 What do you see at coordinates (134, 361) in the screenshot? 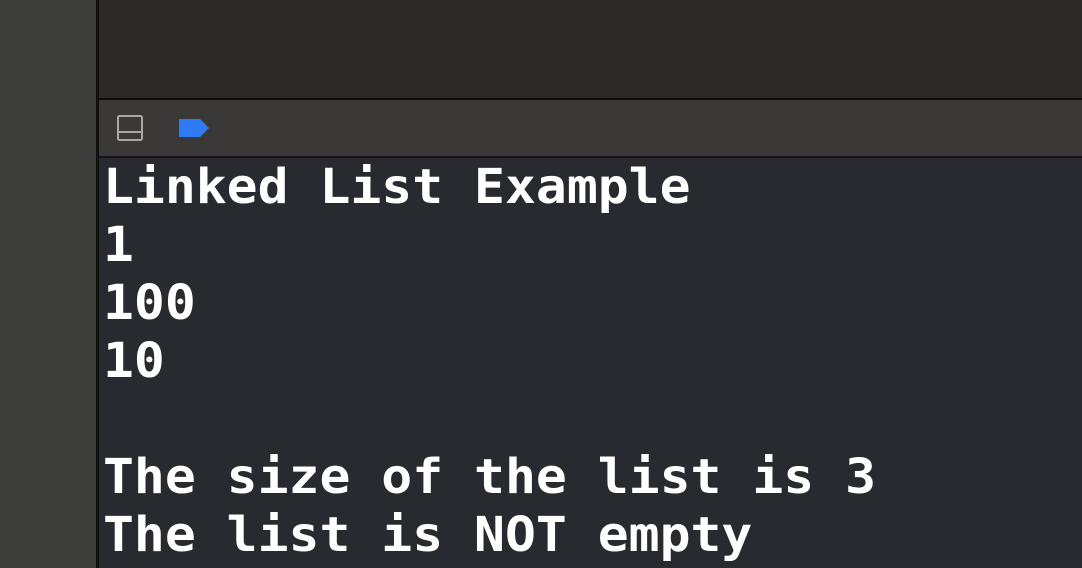
I see `console-line: 10` at bounding box center [134, 361].